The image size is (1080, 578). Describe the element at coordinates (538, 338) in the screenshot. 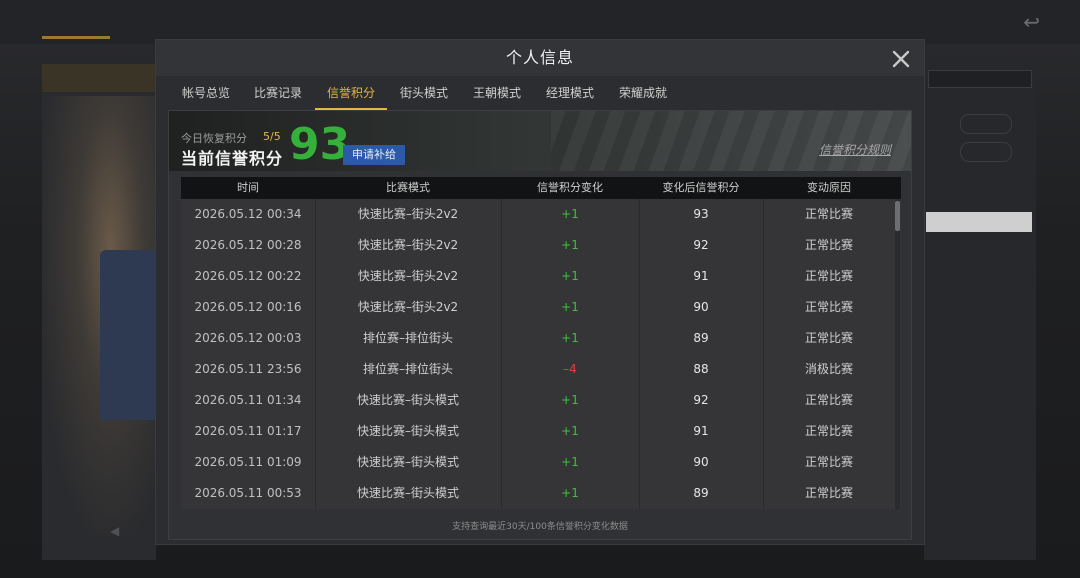

I see `table-row: 2026.05.12 00:03 排位赛–排位街头 +1 89 正常比赛` at that location.